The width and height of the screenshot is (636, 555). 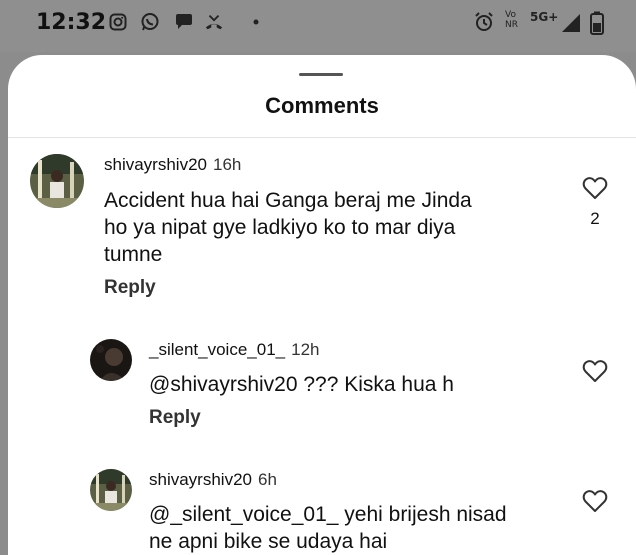 I want to click on comment-time: 16h, so click(x=227, y=164).